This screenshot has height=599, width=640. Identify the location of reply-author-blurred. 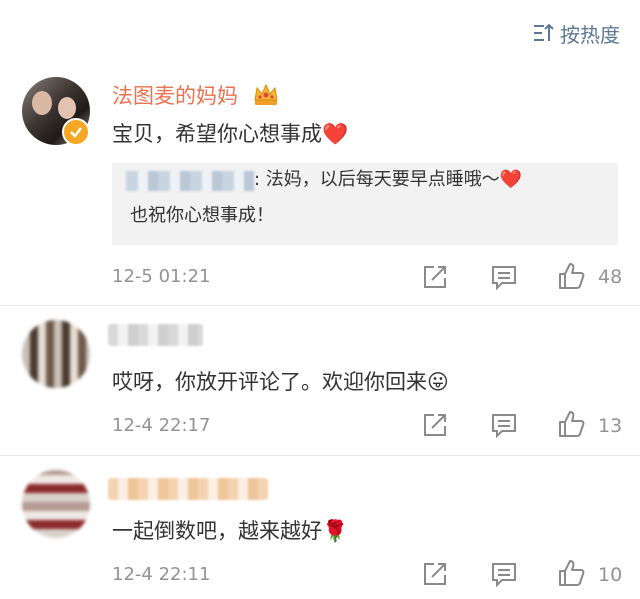
(190, 181).